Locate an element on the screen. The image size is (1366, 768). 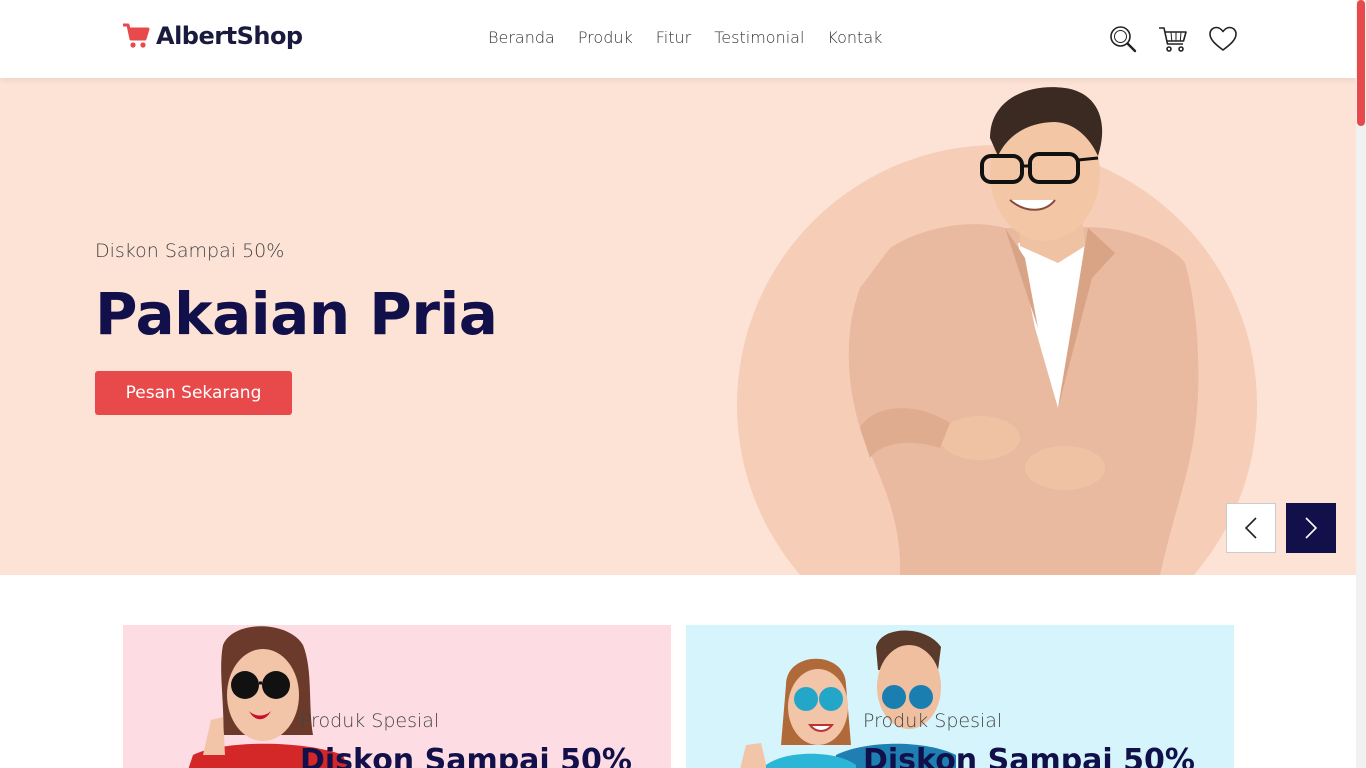
chevron-right-icon is located at coordinates (1311, 528).